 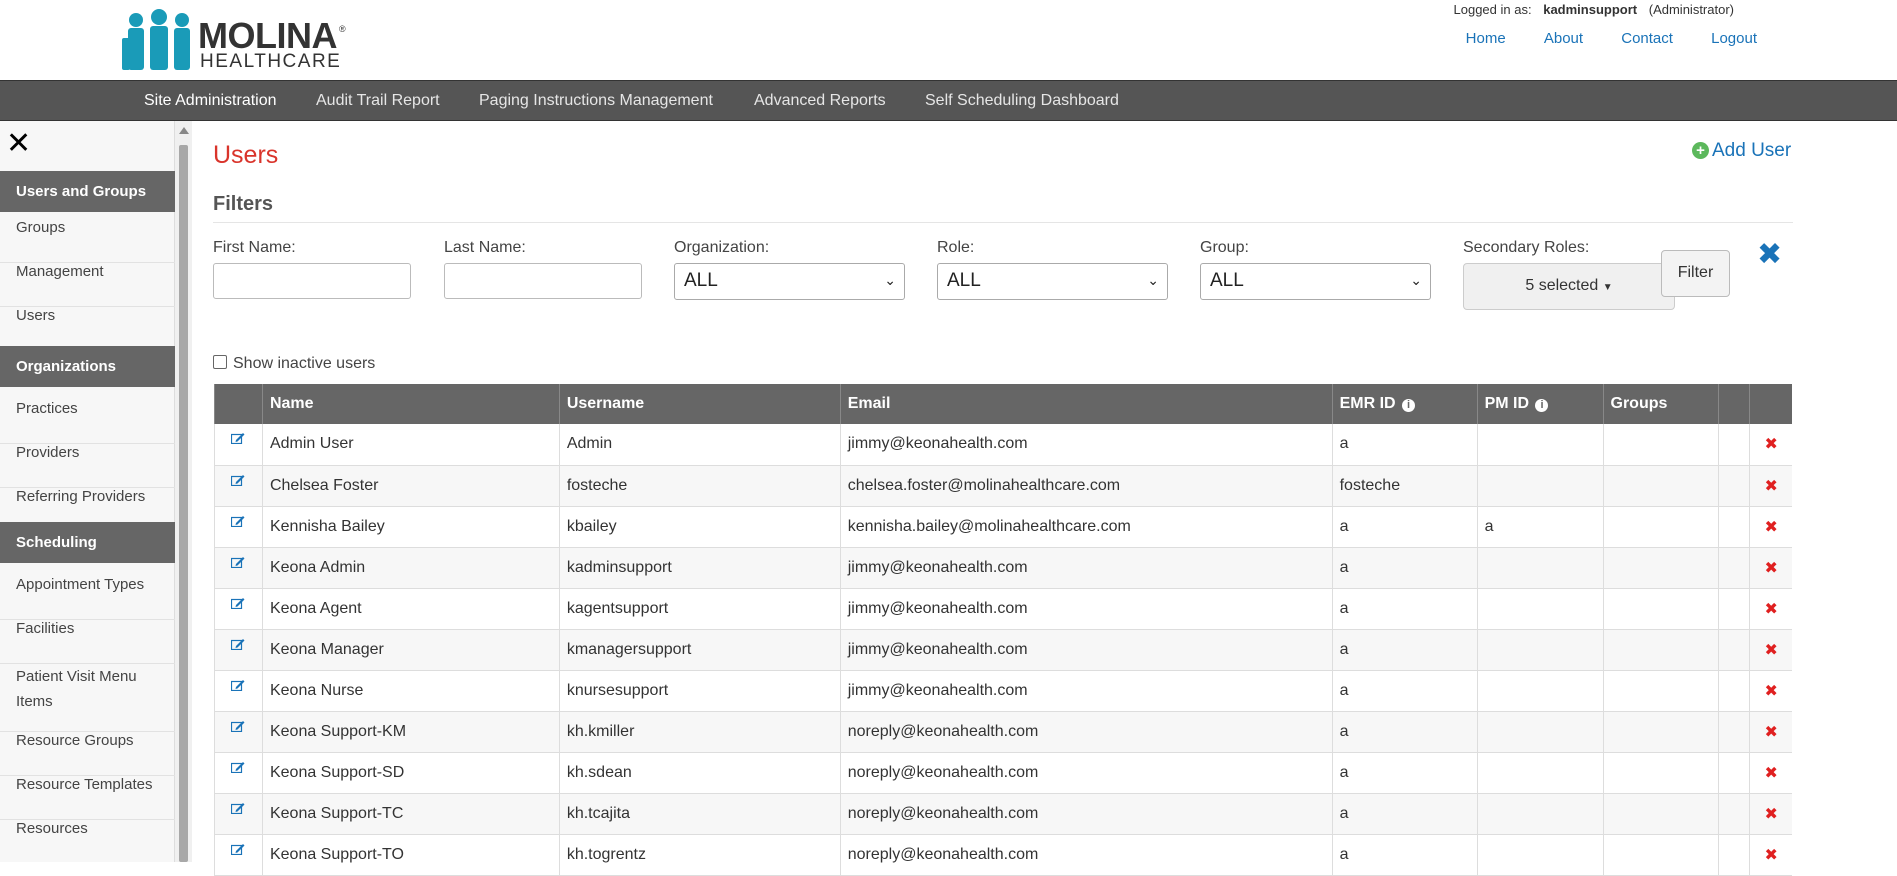 I want to click on scroll-up-arrow-icon, so click(x=184, y=130).